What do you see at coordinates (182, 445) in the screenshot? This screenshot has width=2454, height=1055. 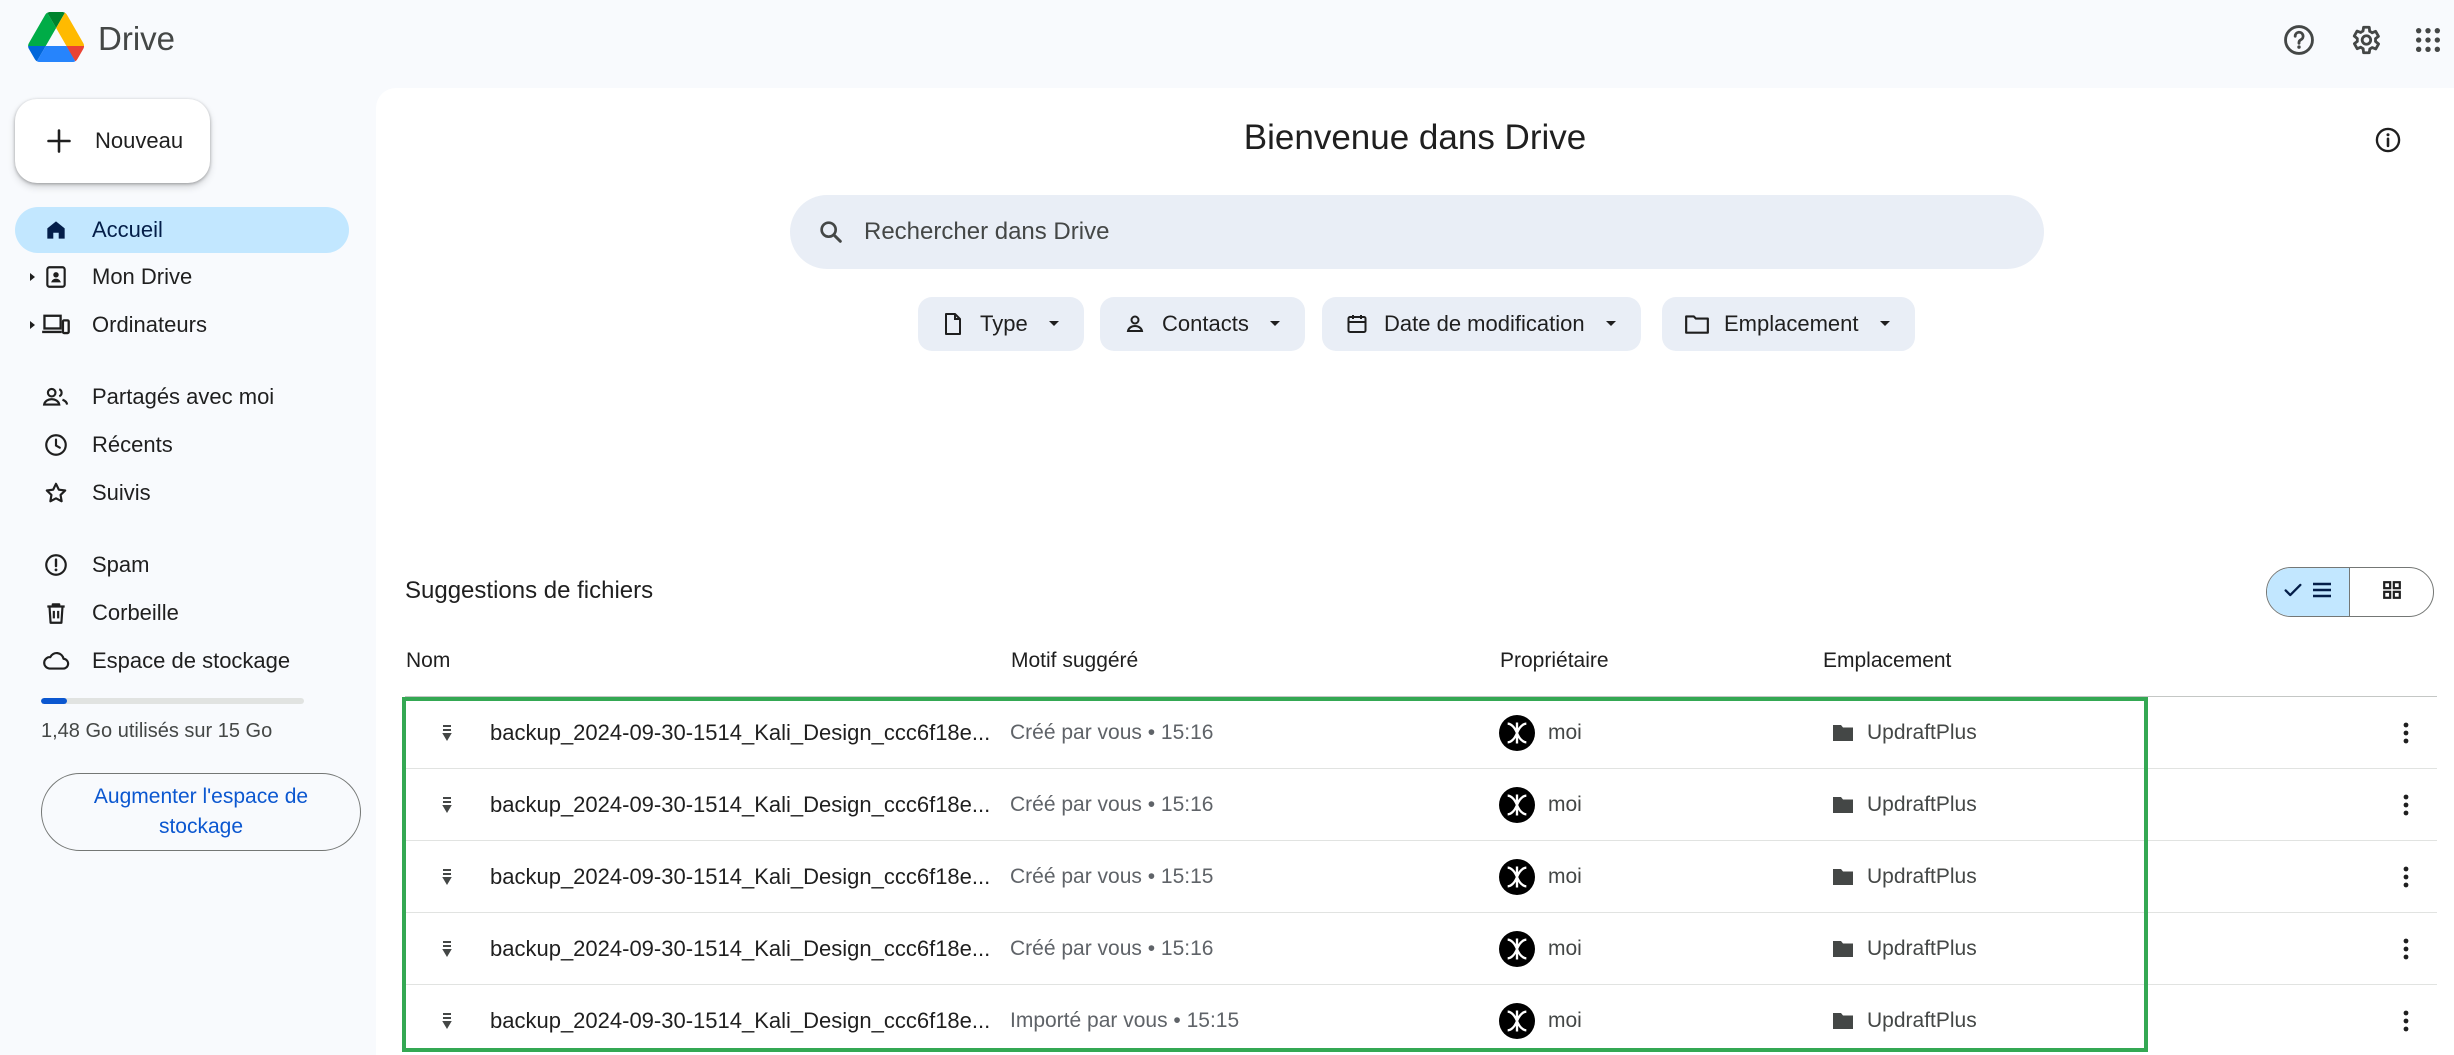 I see `sidebar-item-recent: Récents` at bounding box center [182, 445].